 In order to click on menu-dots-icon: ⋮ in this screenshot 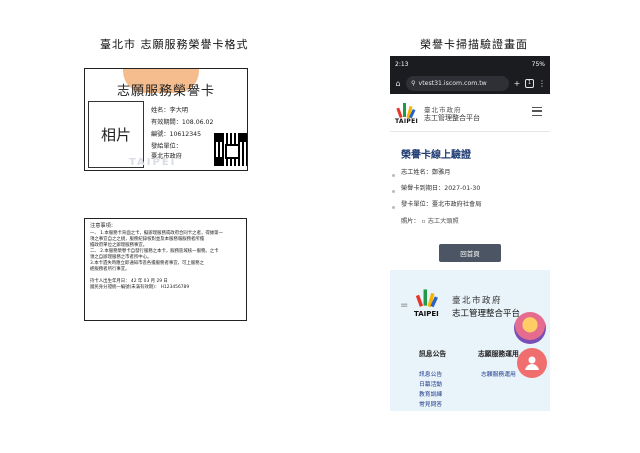, I will do `click(542, 83)`.